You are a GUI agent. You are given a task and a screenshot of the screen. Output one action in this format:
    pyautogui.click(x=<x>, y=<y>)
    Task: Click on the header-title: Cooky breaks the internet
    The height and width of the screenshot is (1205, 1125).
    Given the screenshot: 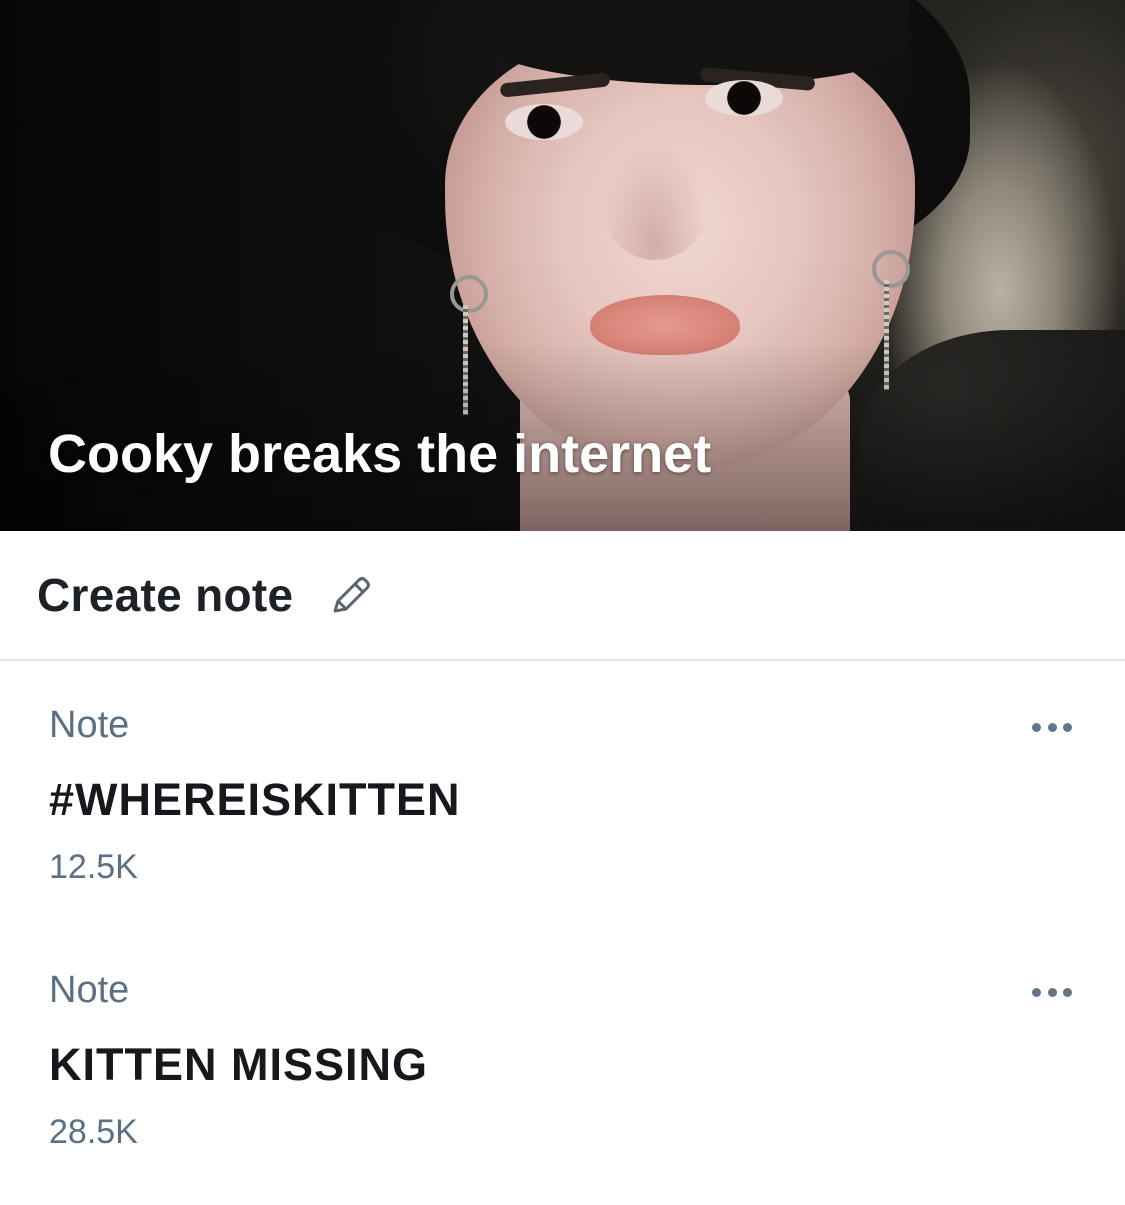 What is the action you would take?
    pyautogui.click(x=380, y=454)
    